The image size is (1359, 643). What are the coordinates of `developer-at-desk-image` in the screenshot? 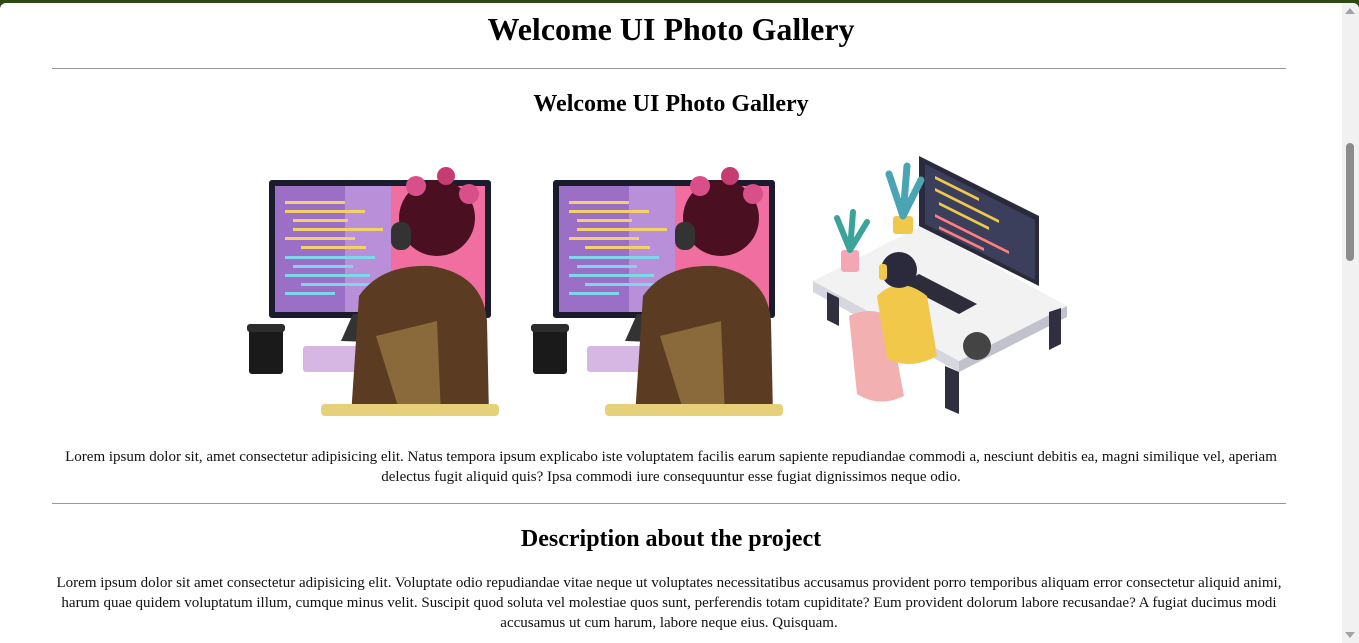 It's located at (940, 281).